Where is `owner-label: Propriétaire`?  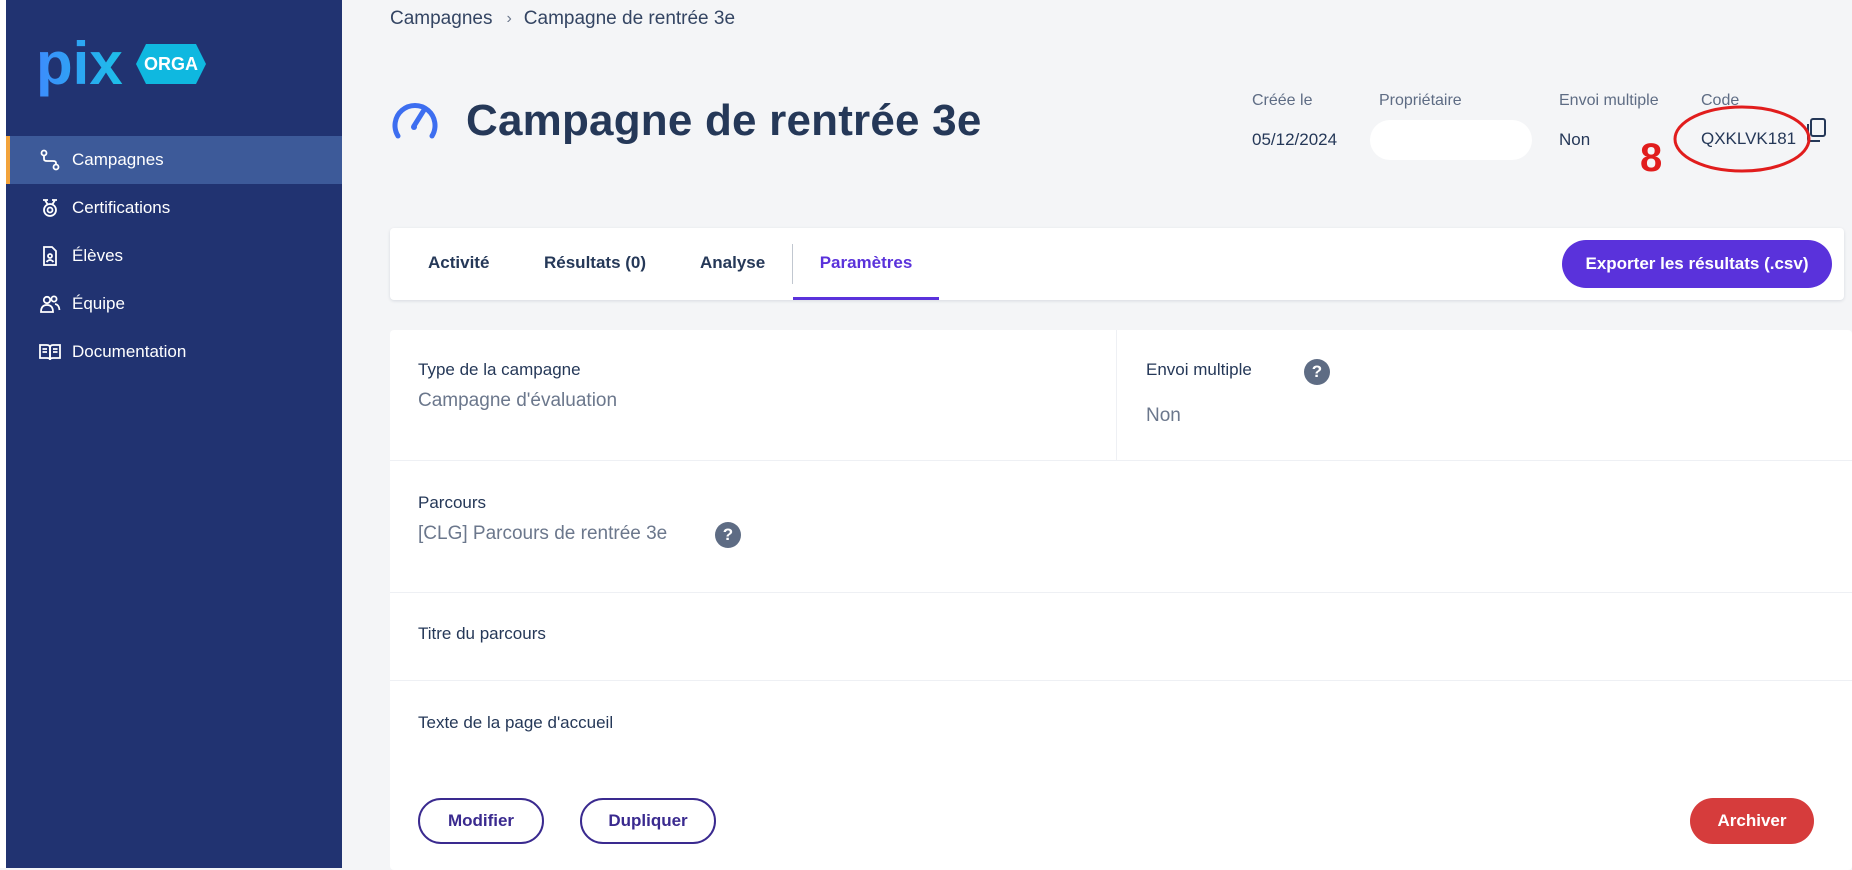
owner-label: Propriétaire is located at coordinates (1420, 100).